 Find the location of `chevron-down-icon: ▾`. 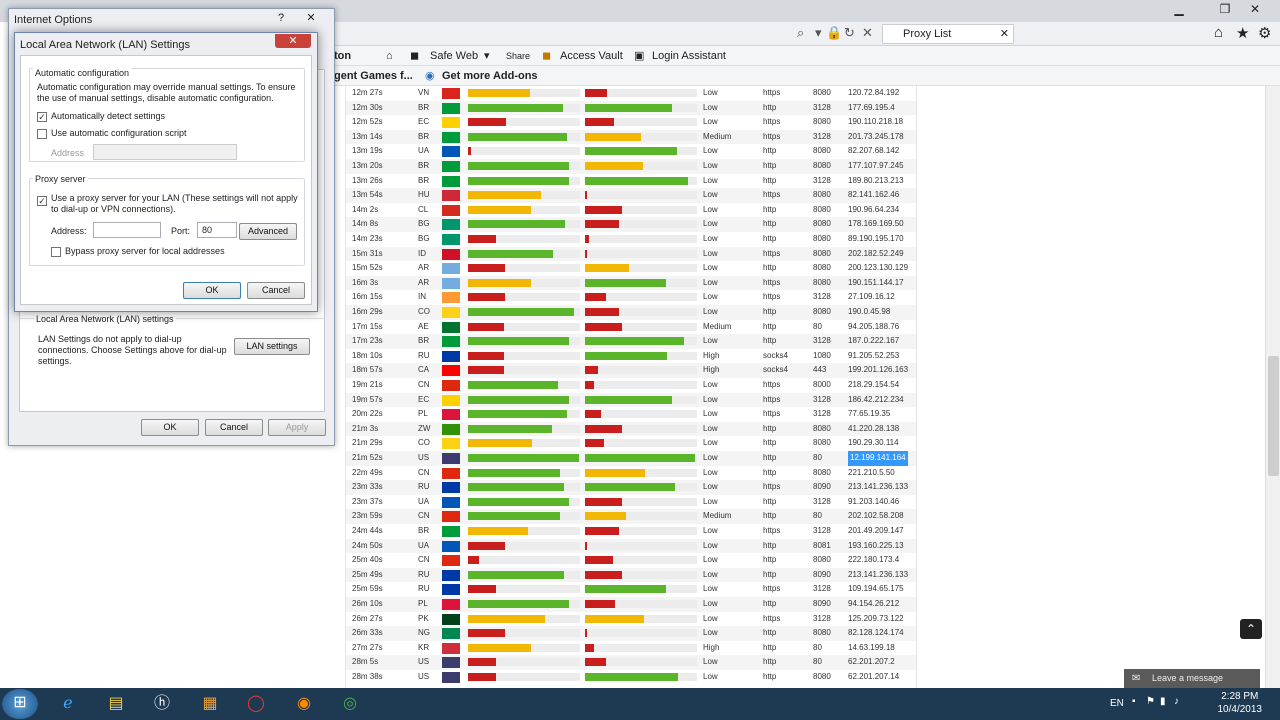

chevron-down-icon: ▾ is located at coordinates (818, 33).